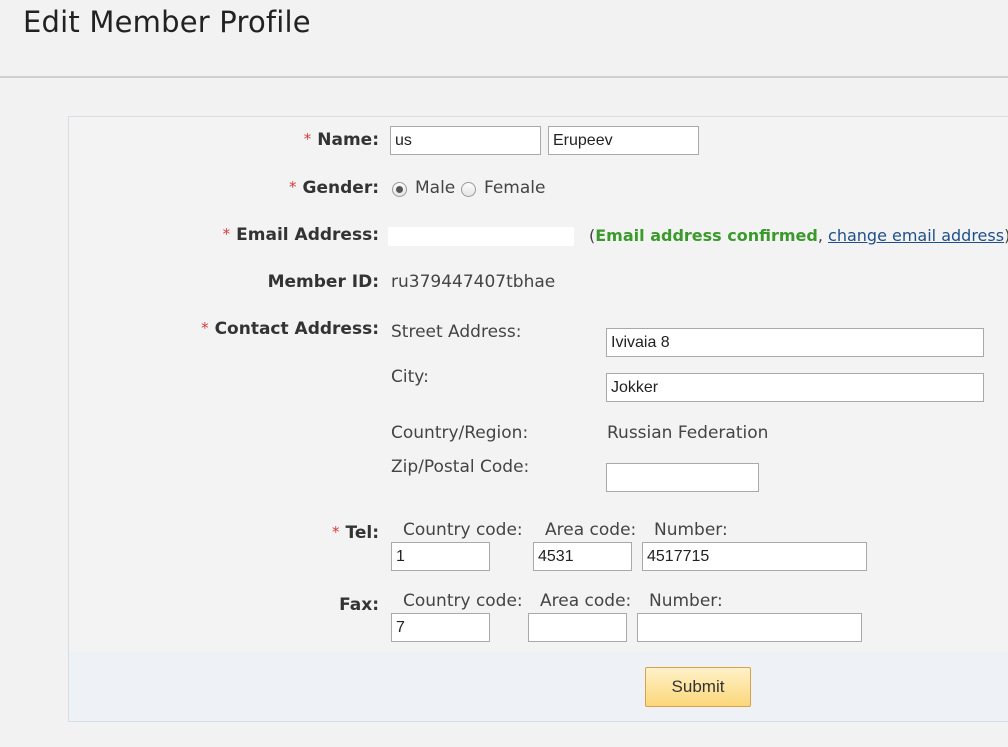 Image resolution: width=1008 pixels, height=747 pixels. What do you see at coordinates (706, 235) in the screenshot?
I see `email-confirmed-text: Email address confirmed` at bounding box center [706, 235].